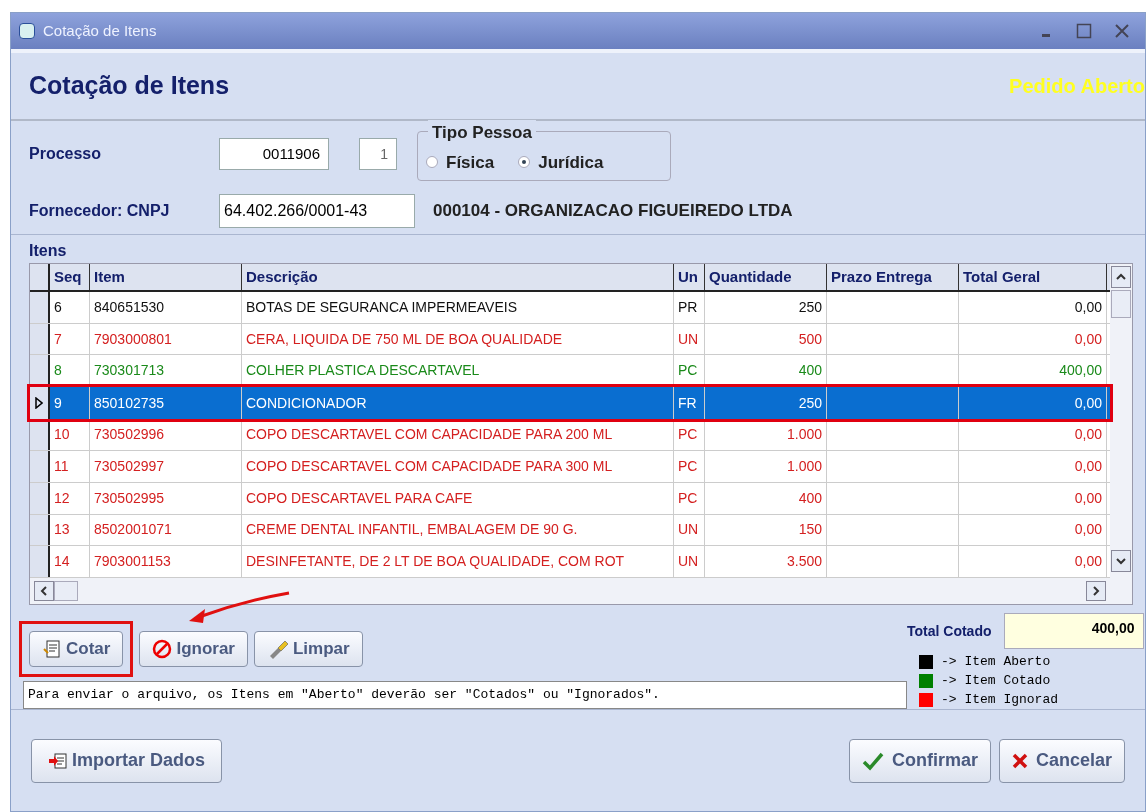 Image resolution: width=1146 pixels, height=812 pixels. Describe the element at coordinates (359, 498) in the screenshot. I see `table-cell-text: COPO DESCARTAVEL PARA CAFE` at that location.